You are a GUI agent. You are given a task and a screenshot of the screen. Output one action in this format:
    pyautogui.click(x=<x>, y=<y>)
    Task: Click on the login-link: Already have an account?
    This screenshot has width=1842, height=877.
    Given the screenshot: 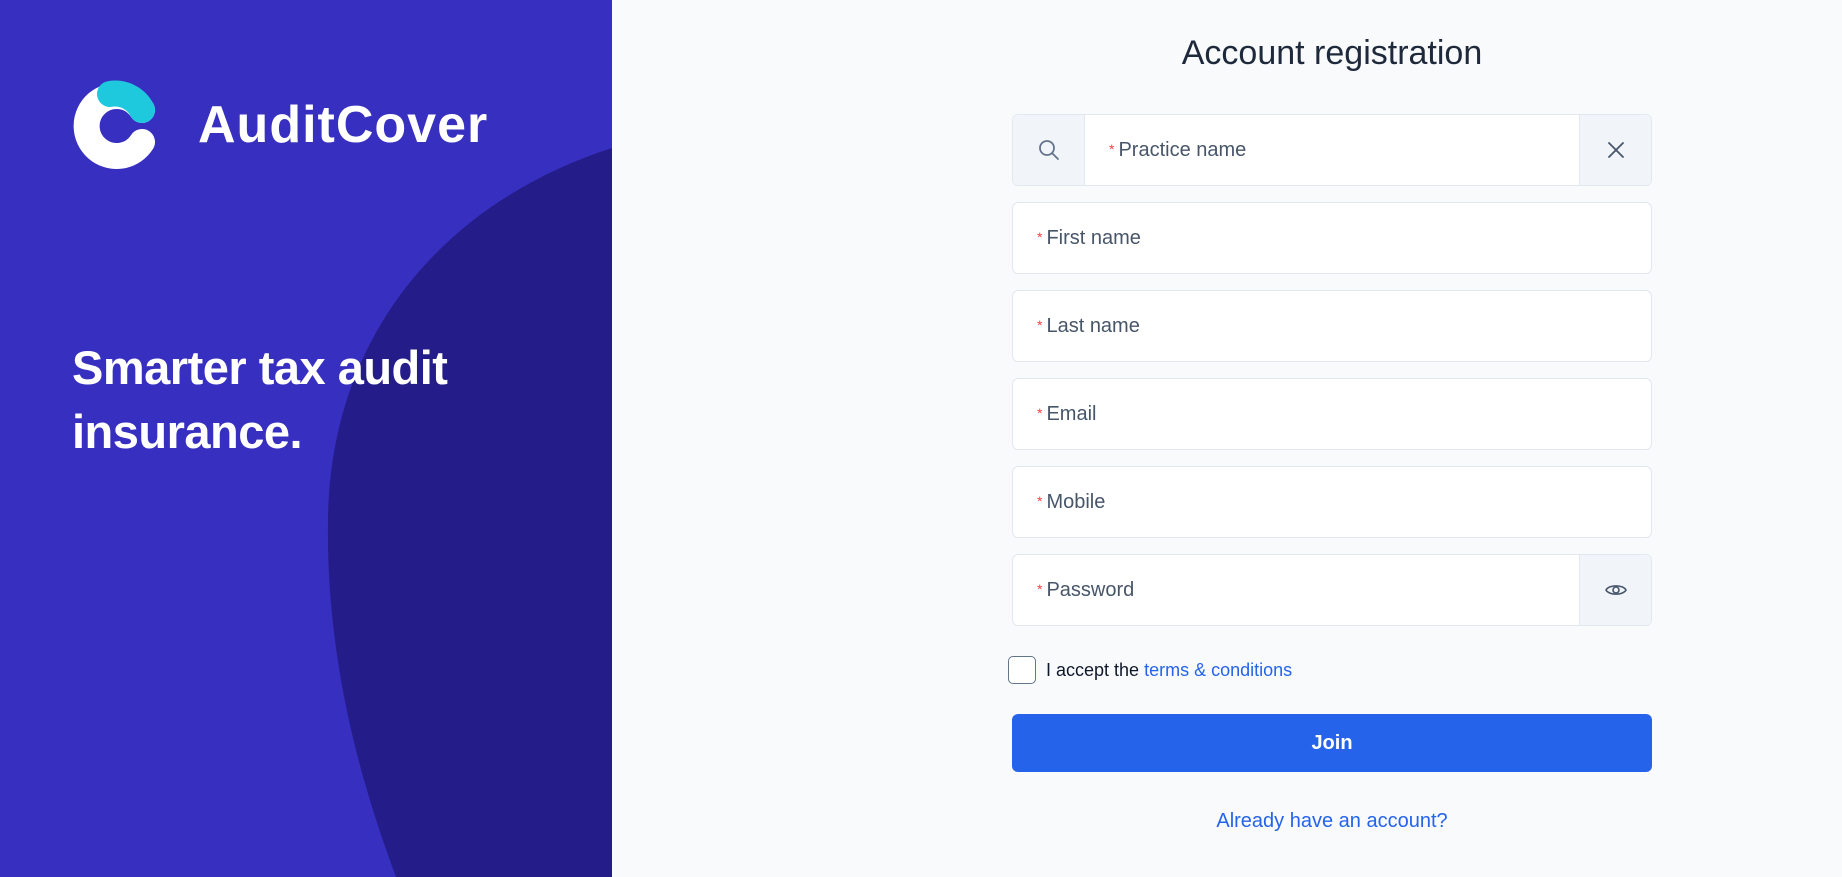 What is the action you would take?
    pyautogui.click(x=1332, y=821)
    